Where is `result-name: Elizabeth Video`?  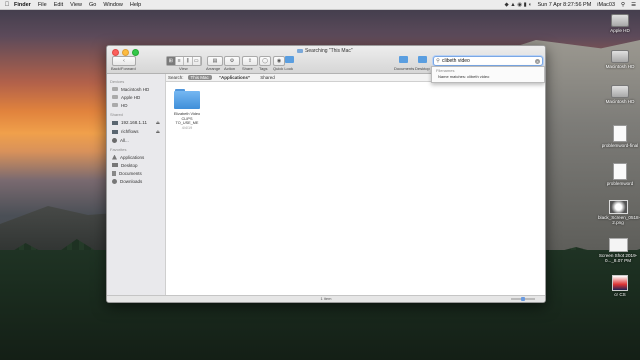
result-name: Elizabeth Video is located at coordinates (187, 114).